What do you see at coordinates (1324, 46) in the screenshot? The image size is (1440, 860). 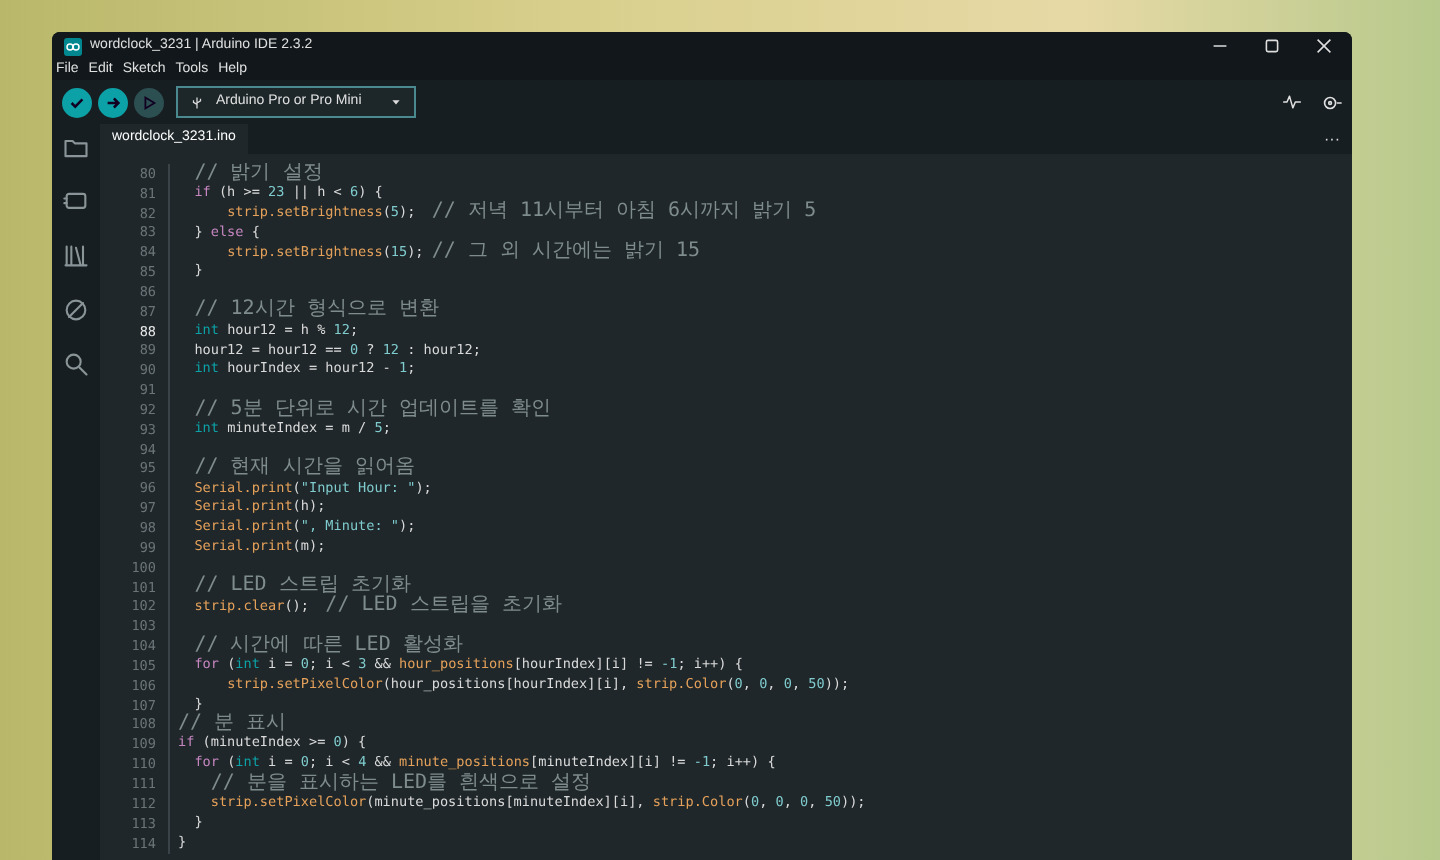 I see `close-icon` at bounding box center [1324, 46].